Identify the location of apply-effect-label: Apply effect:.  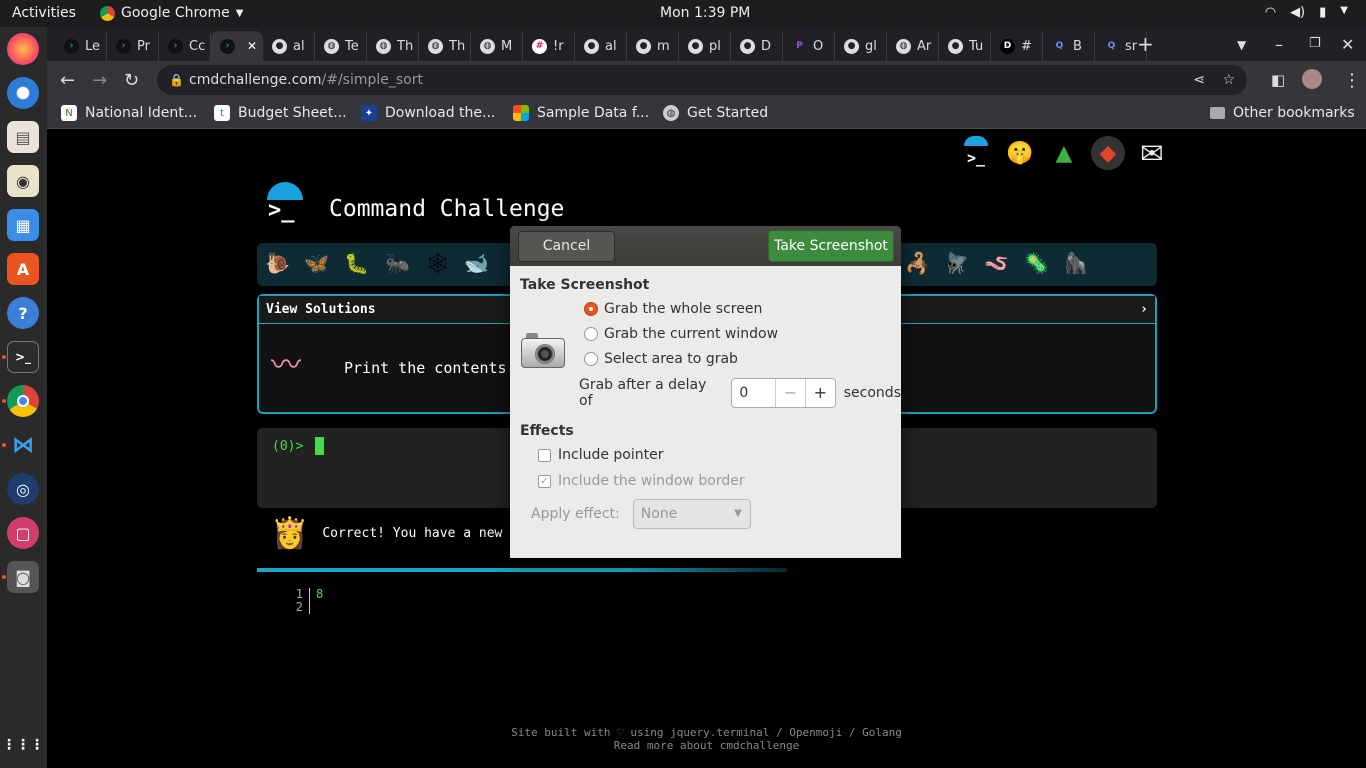
(575, 514).